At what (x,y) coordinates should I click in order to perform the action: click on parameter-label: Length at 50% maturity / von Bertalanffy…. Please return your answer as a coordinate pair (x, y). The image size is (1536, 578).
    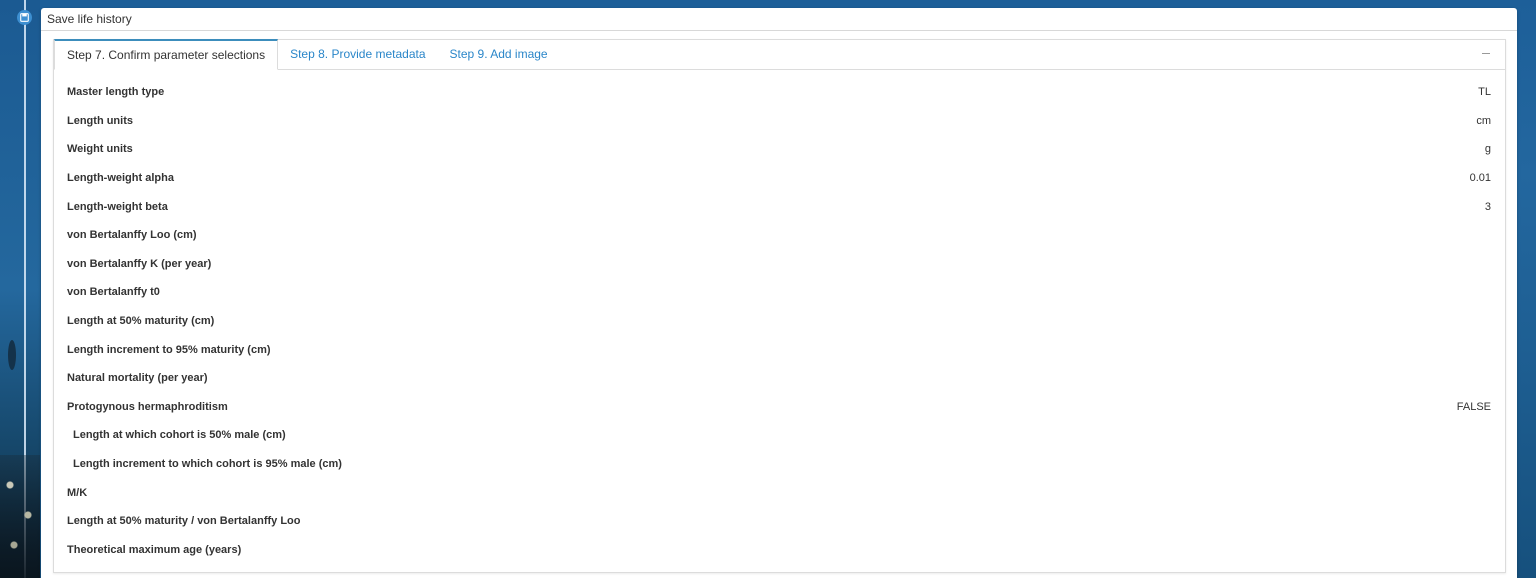
    Looking at the image, I should click on (184, 521).